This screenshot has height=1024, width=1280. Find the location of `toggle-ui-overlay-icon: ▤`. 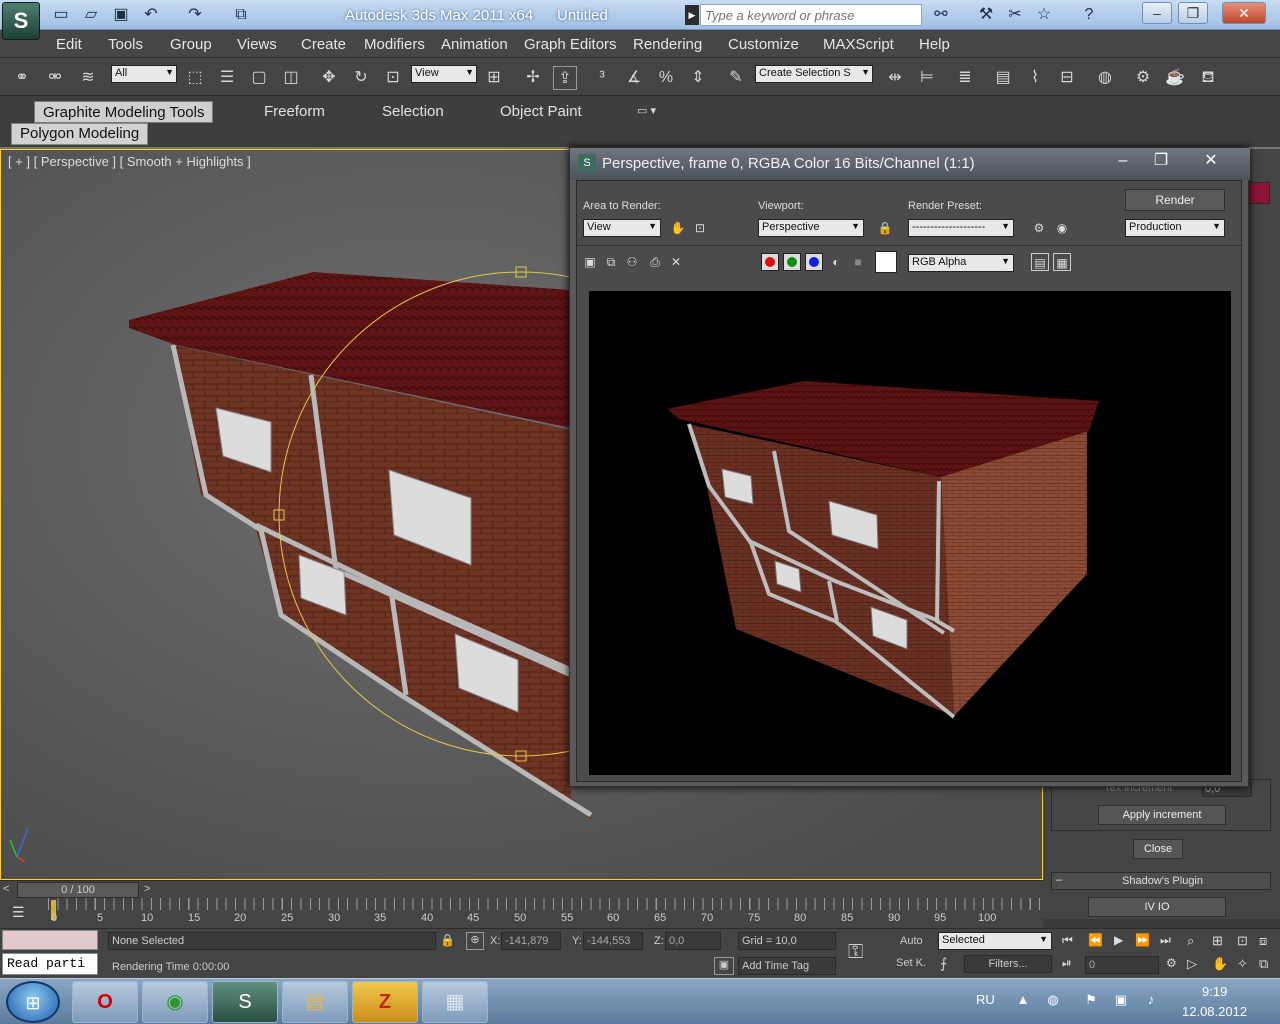

toggle-ui-overlay-icon: ▤ is located at coordinates (1040, 262).